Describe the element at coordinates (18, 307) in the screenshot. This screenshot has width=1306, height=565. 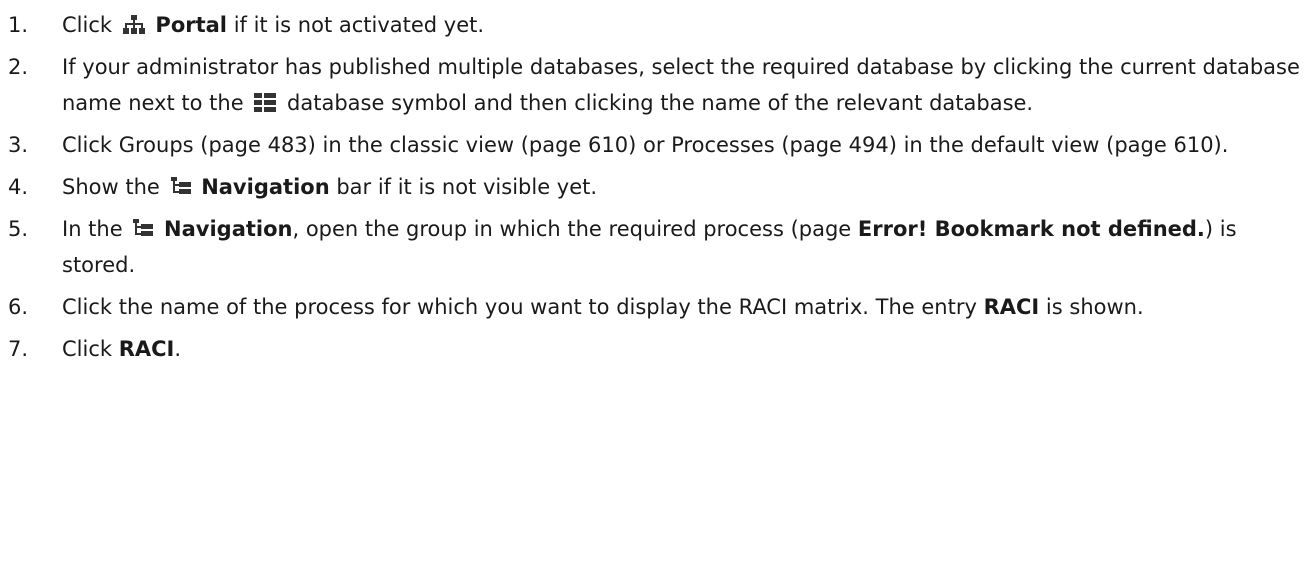
I see `step-number: 6.` at that location.